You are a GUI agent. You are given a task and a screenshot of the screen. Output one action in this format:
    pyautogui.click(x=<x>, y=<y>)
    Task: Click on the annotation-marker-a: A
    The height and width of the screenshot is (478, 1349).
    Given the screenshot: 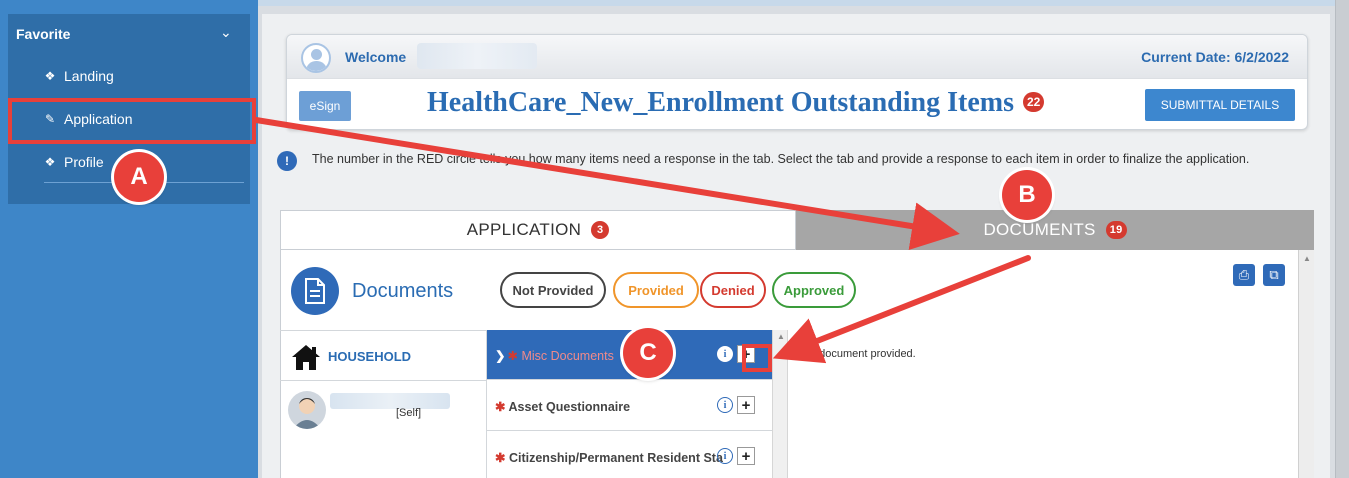 What is the action you would take?
    pyautogui.click(x=139, y=177)
    